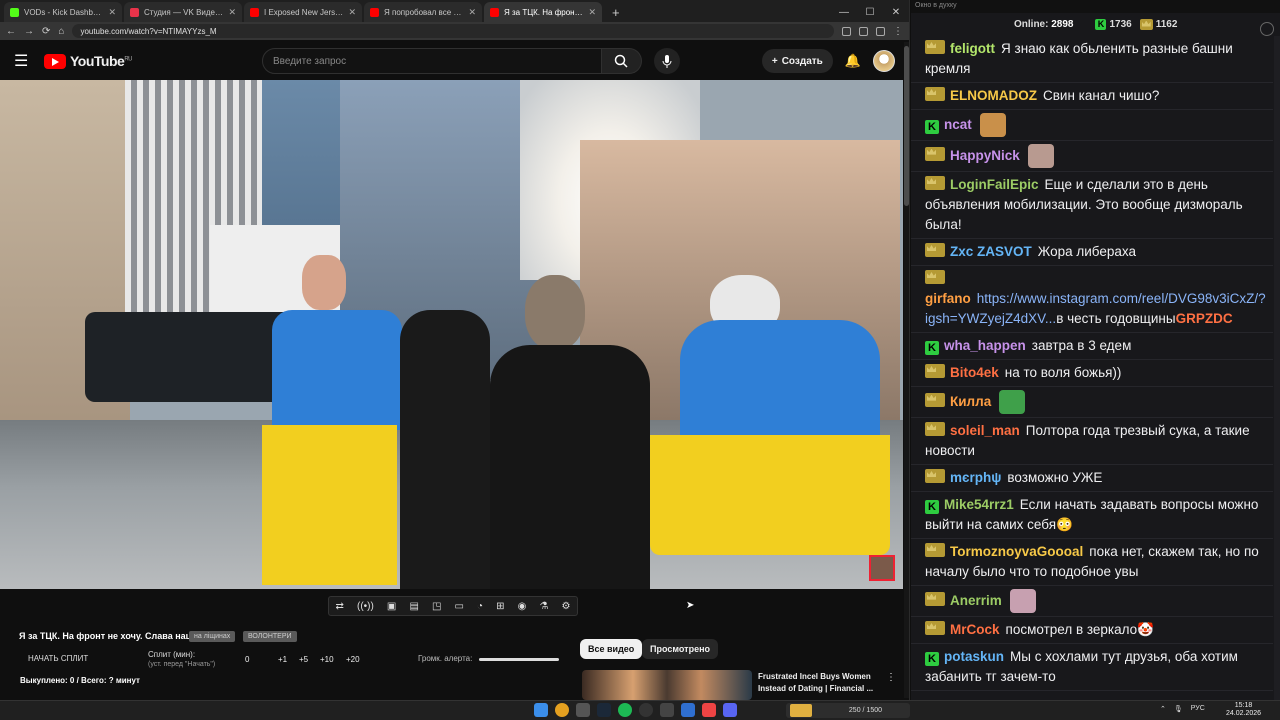  Describe the element at coordinates (848, 710) in the screenshot. I see `donation-widget: 250 / 1500` at that location.